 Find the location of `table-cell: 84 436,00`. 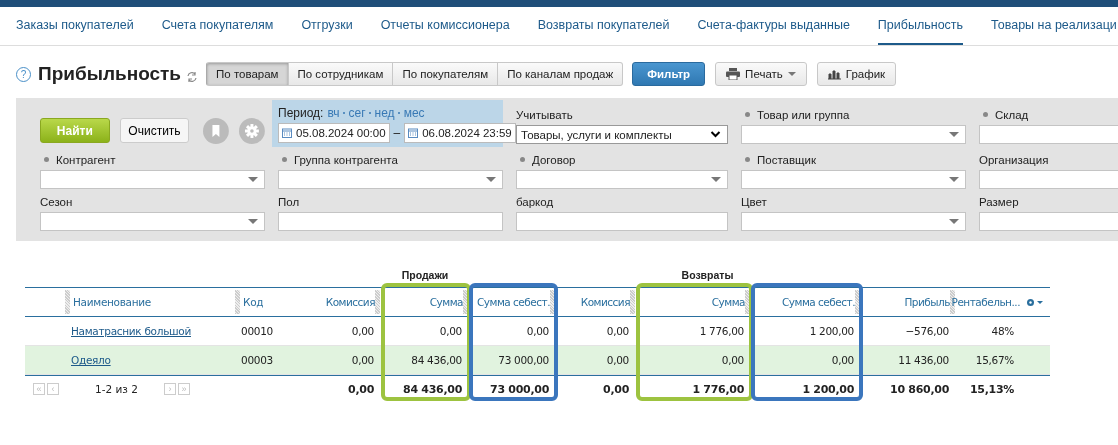

table-cell: 84 436,00 is located at coordinates (436, 360).